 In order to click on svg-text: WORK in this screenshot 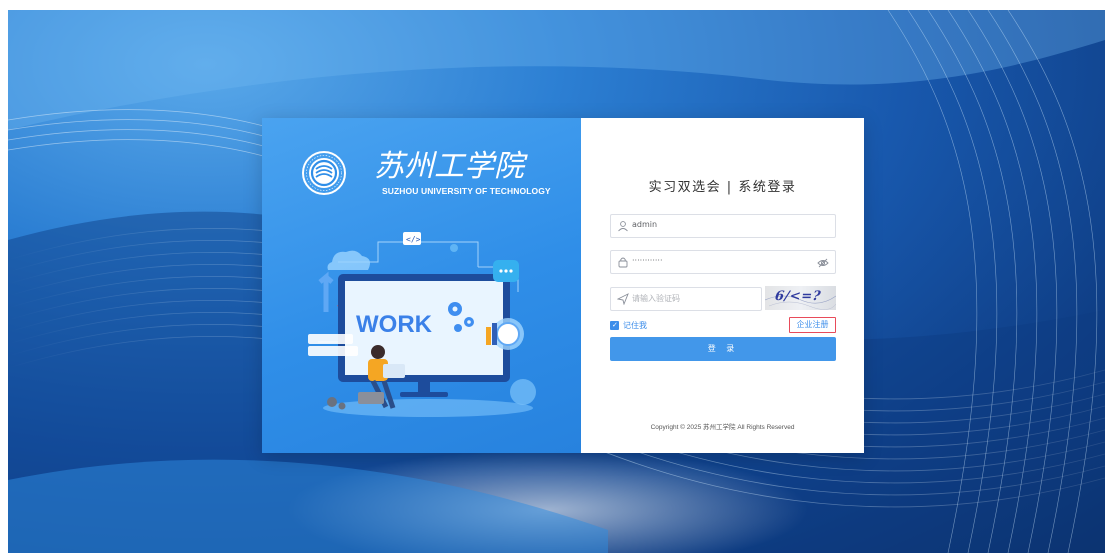, I will do `click(394, 324)`.